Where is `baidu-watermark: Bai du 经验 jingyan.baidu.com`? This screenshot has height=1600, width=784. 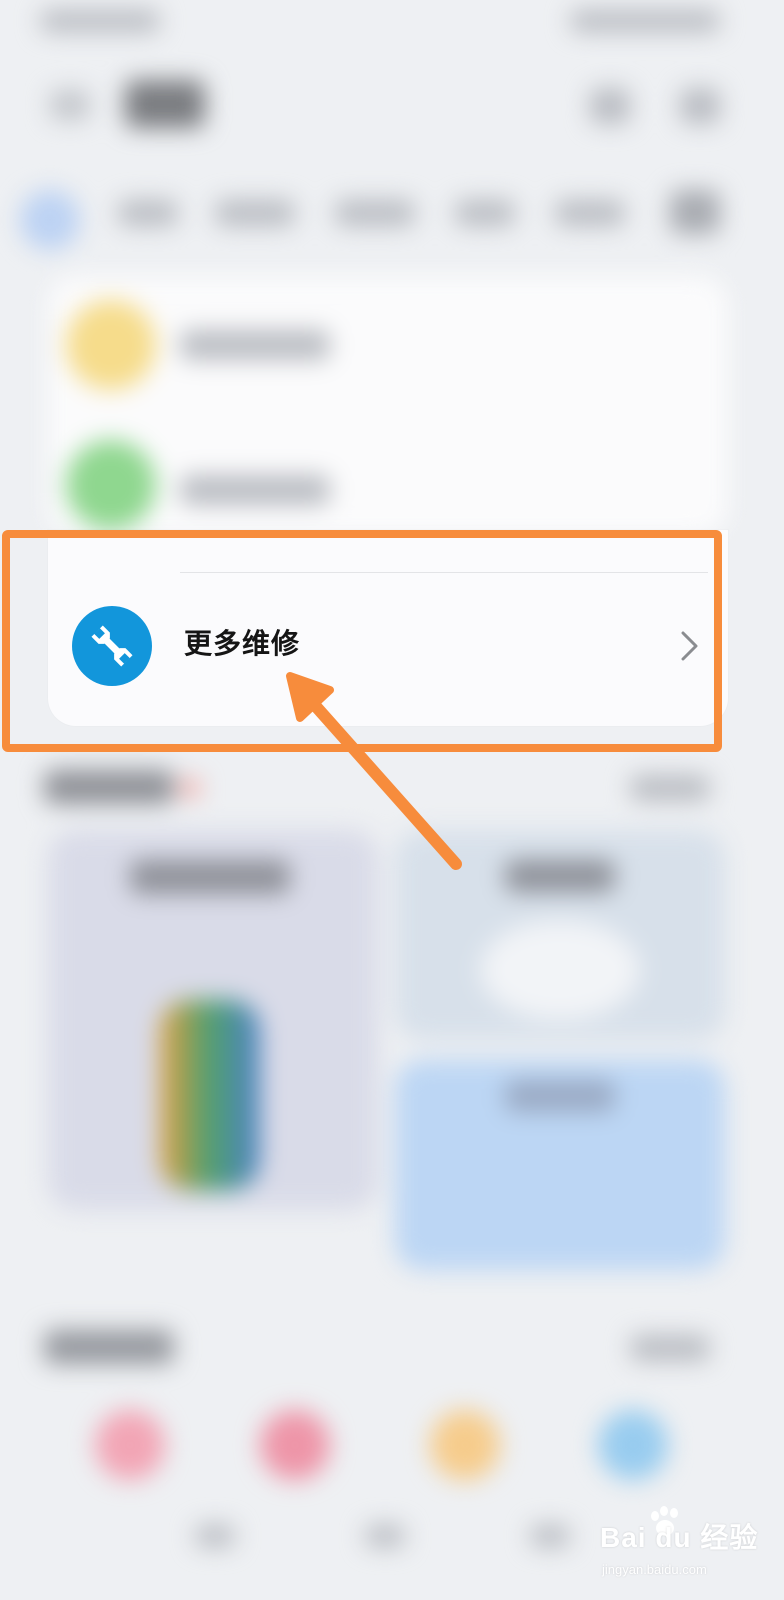 baidu-watermark: Bai du 经验 jingyan.baidu.com is located at coordinates (685, 1546).